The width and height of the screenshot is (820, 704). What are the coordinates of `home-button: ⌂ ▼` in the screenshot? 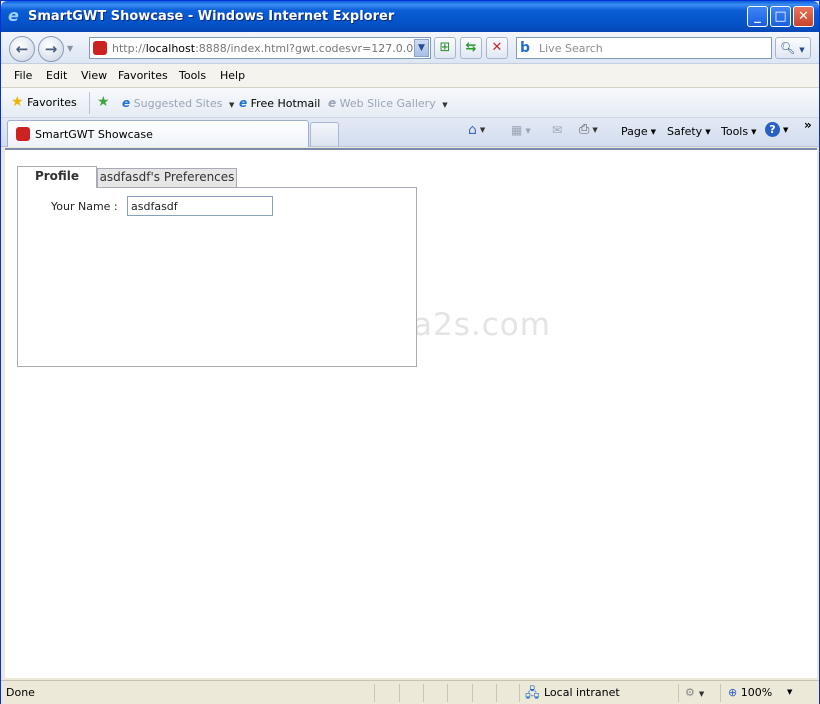 It's located at (476, 130).